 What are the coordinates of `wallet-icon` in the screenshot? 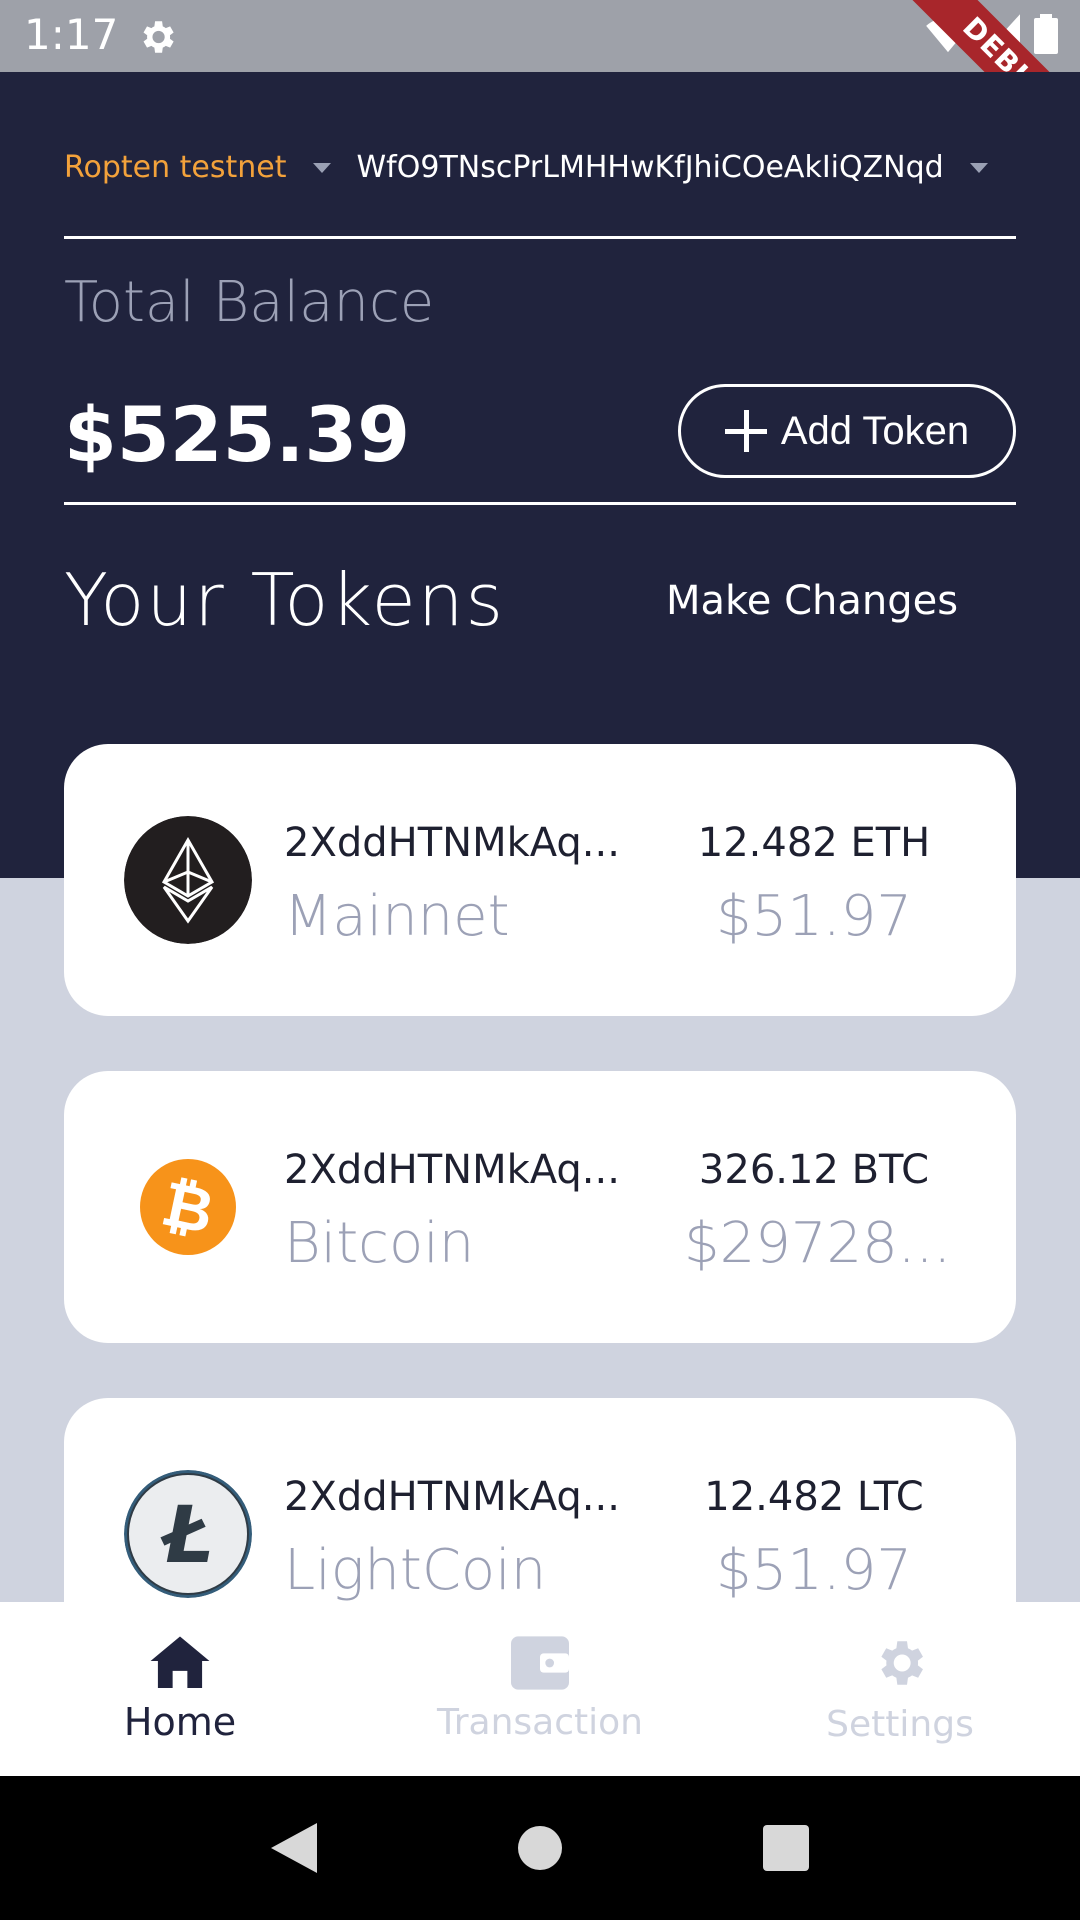 It's located at (540, 1662).